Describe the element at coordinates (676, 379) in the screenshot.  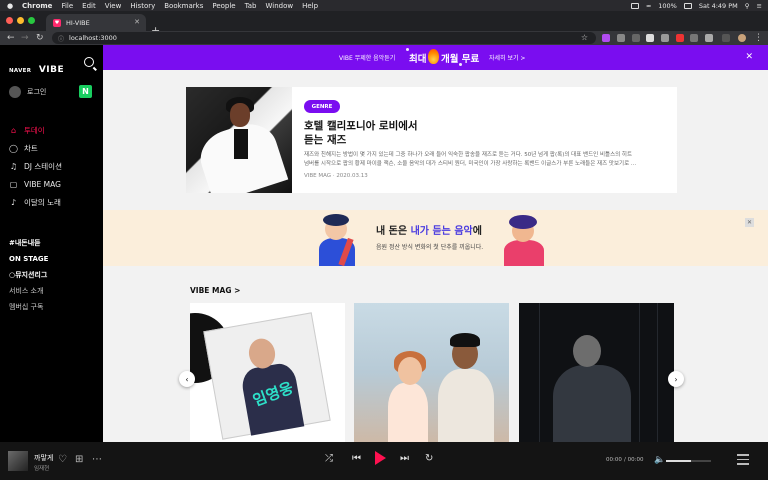
I see `carousel-next-button: ›` at that location.